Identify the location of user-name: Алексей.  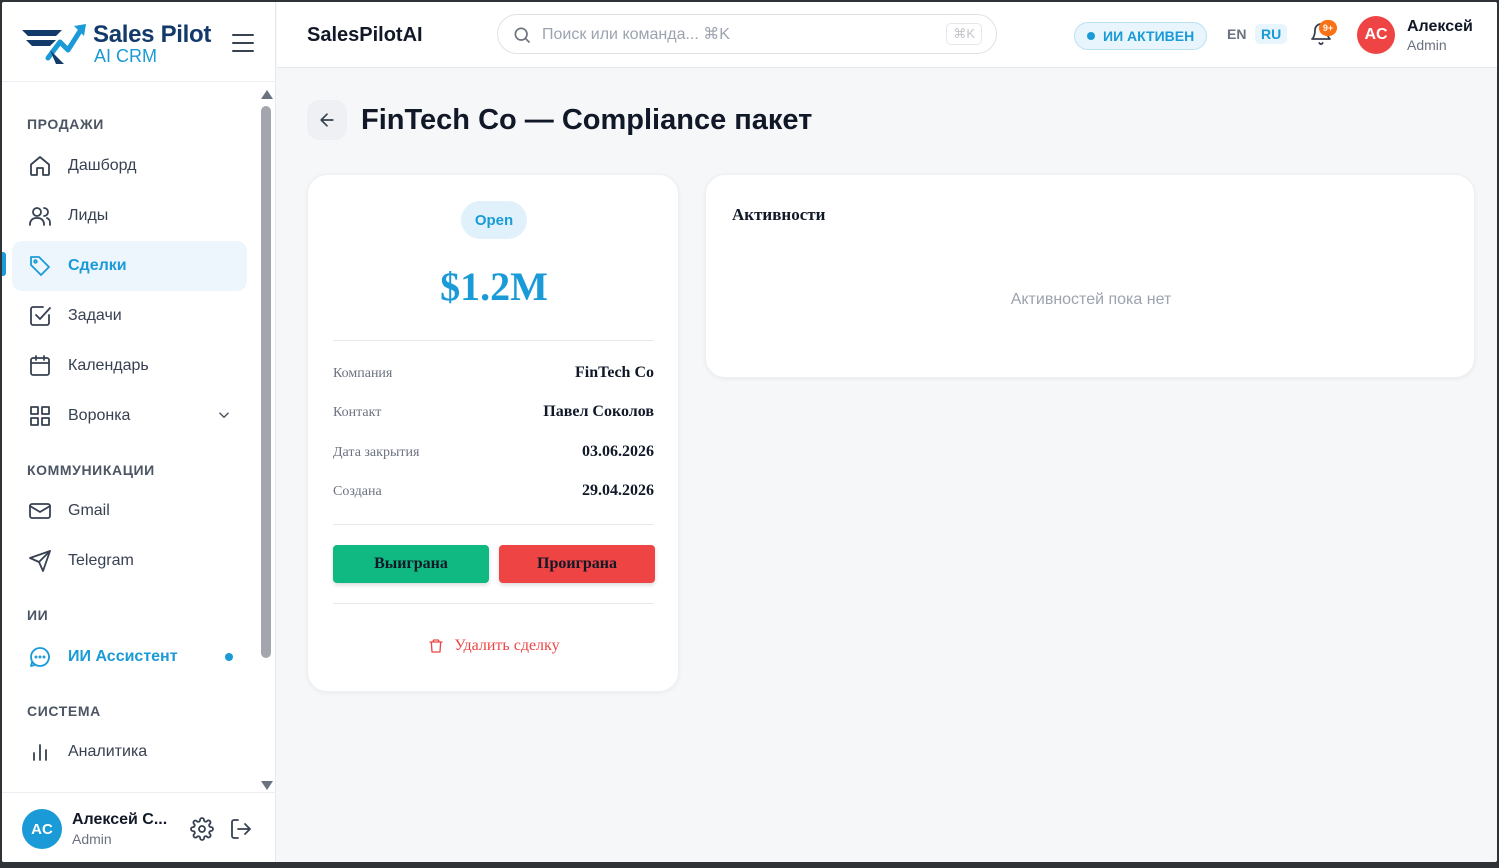
(1440, 26).